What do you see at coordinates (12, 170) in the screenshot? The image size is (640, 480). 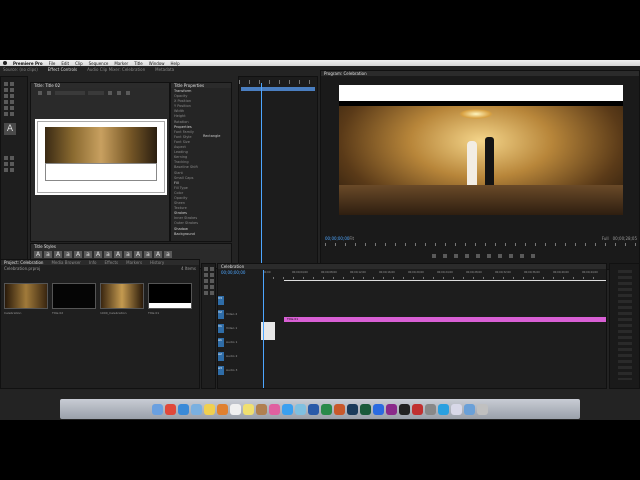 I see `center-v-icon` at bounding box center [12, 170].